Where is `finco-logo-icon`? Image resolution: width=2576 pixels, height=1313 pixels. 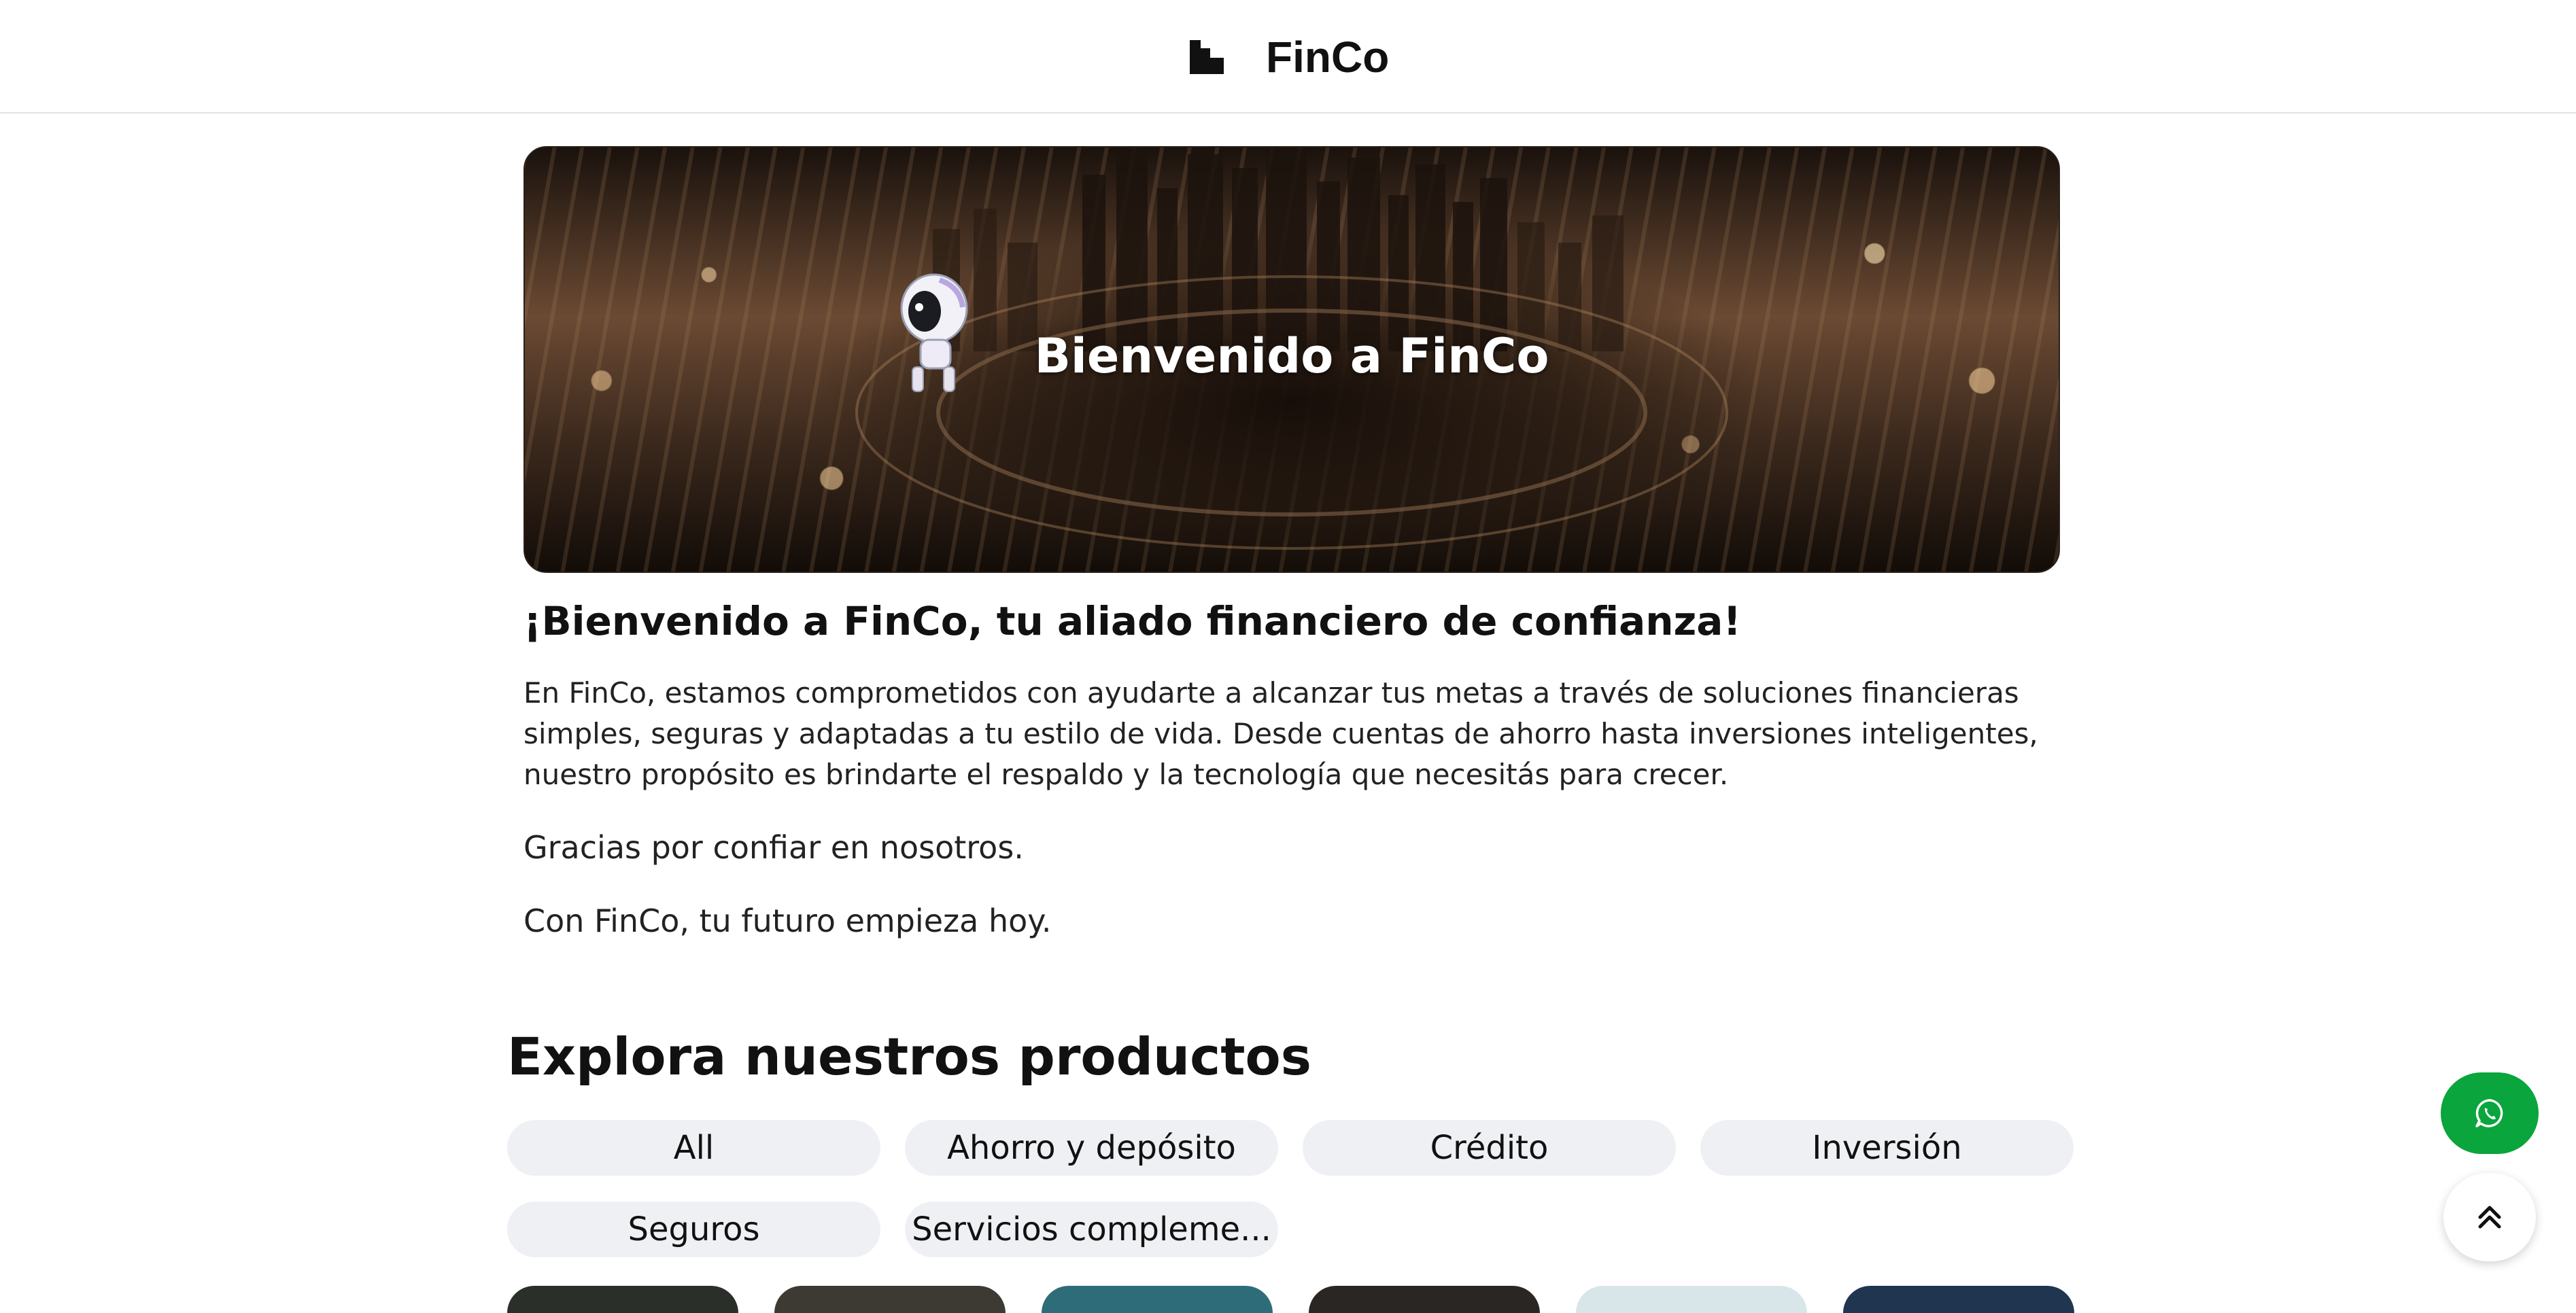
finco-logo-icon is located at coordinates (1207, 57).